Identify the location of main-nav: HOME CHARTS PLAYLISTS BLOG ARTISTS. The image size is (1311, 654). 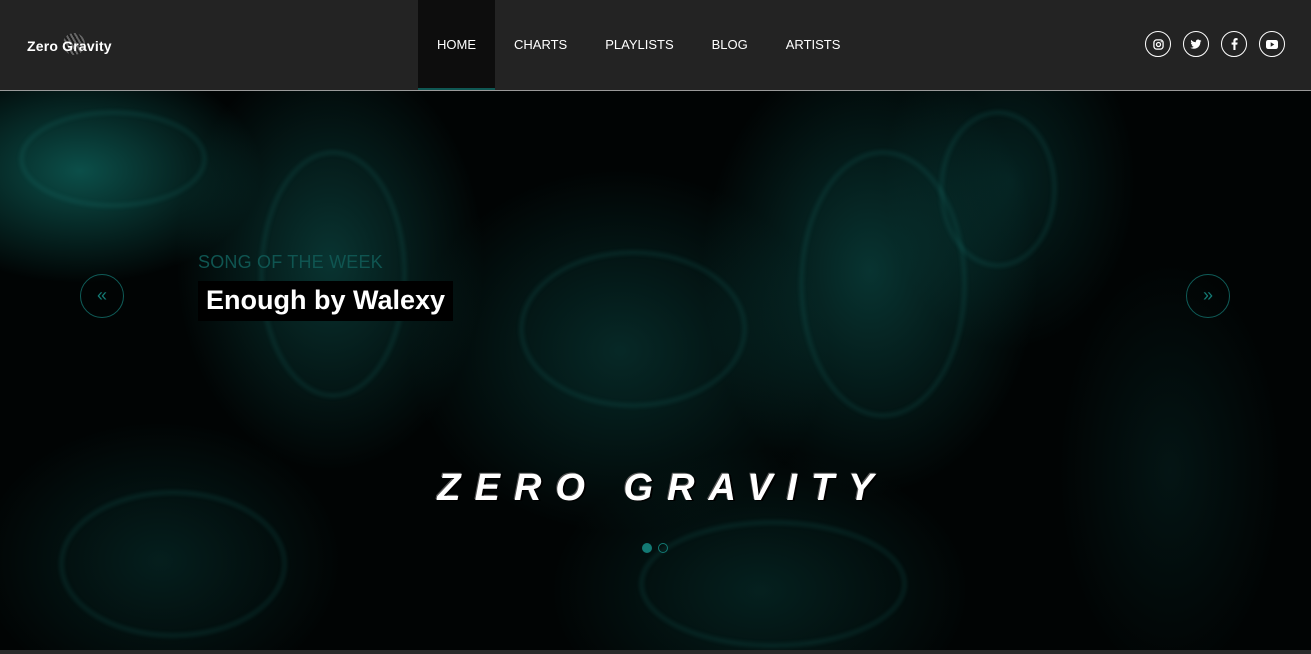
(638, 45).